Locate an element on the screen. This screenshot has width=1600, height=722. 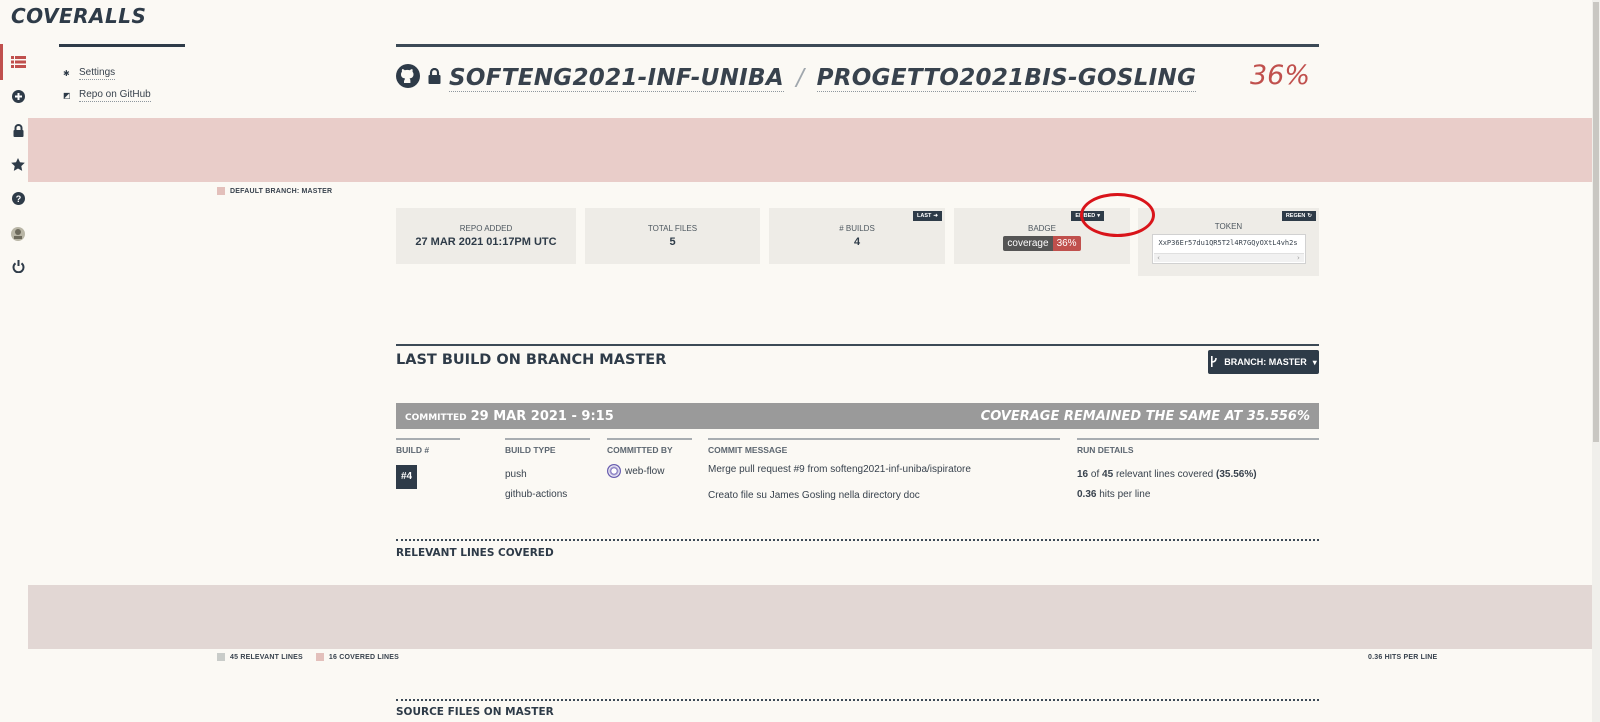
committed-by-column: COMMITTED BY web-flow is located at coordinates (649, 460).